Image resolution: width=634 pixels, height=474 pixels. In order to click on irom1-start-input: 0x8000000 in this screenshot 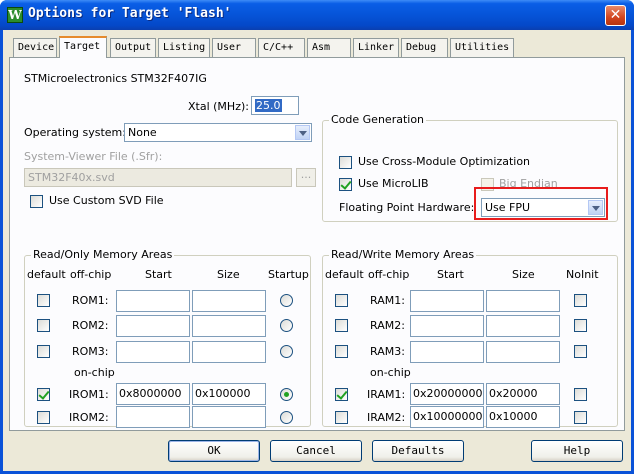, I will do `click(153, 394)`.